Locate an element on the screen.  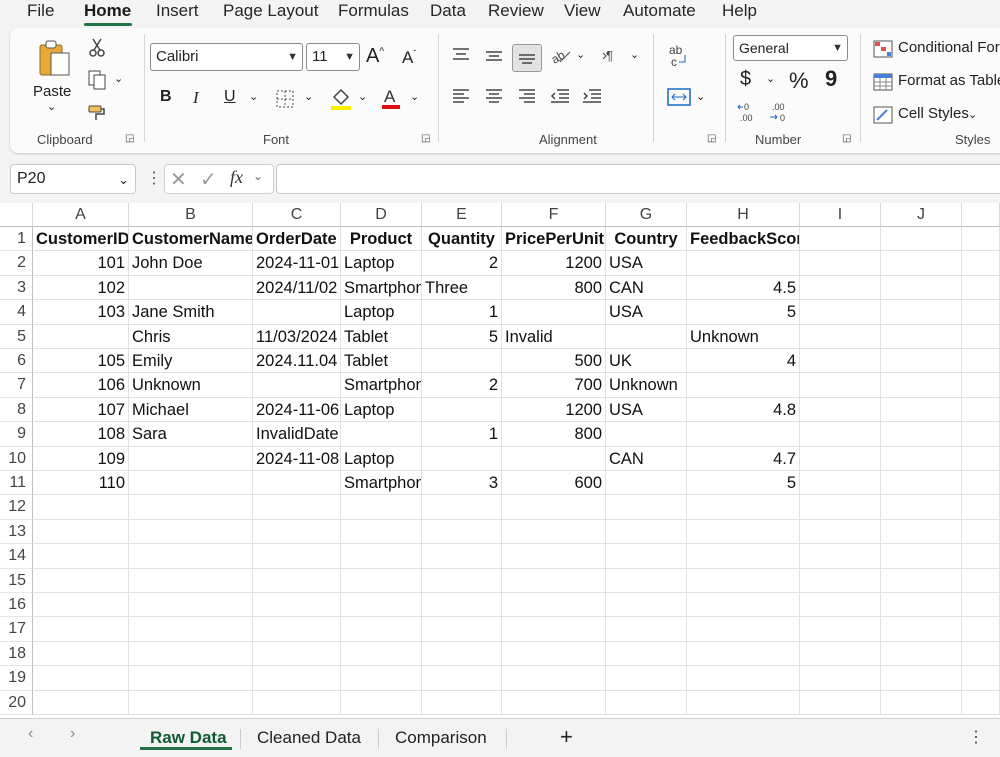
name-box: P20 ⌄ is located at coordinates (73, 179).